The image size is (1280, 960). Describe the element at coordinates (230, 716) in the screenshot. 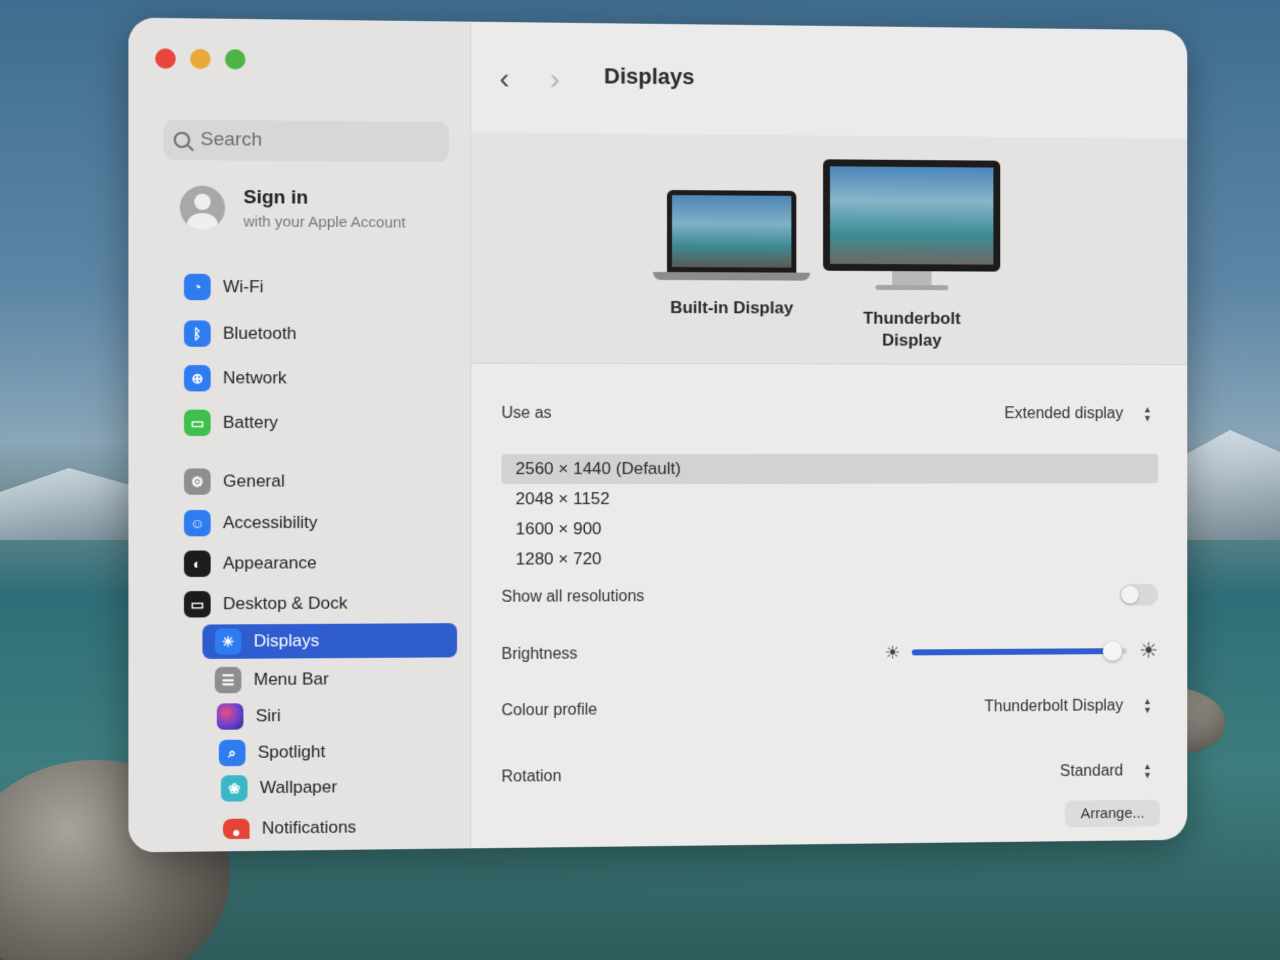

I see `siri-icon` at that location.